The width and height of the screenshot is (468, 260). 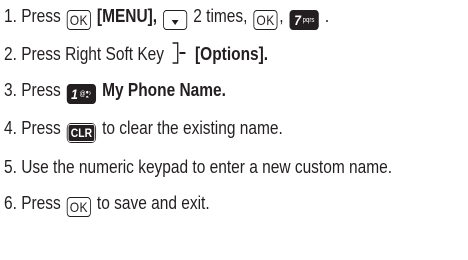 What do you see at coordinates (10, 90) in the screenshot?
I see `step-number: 3.` at bounding box center [10, 90].